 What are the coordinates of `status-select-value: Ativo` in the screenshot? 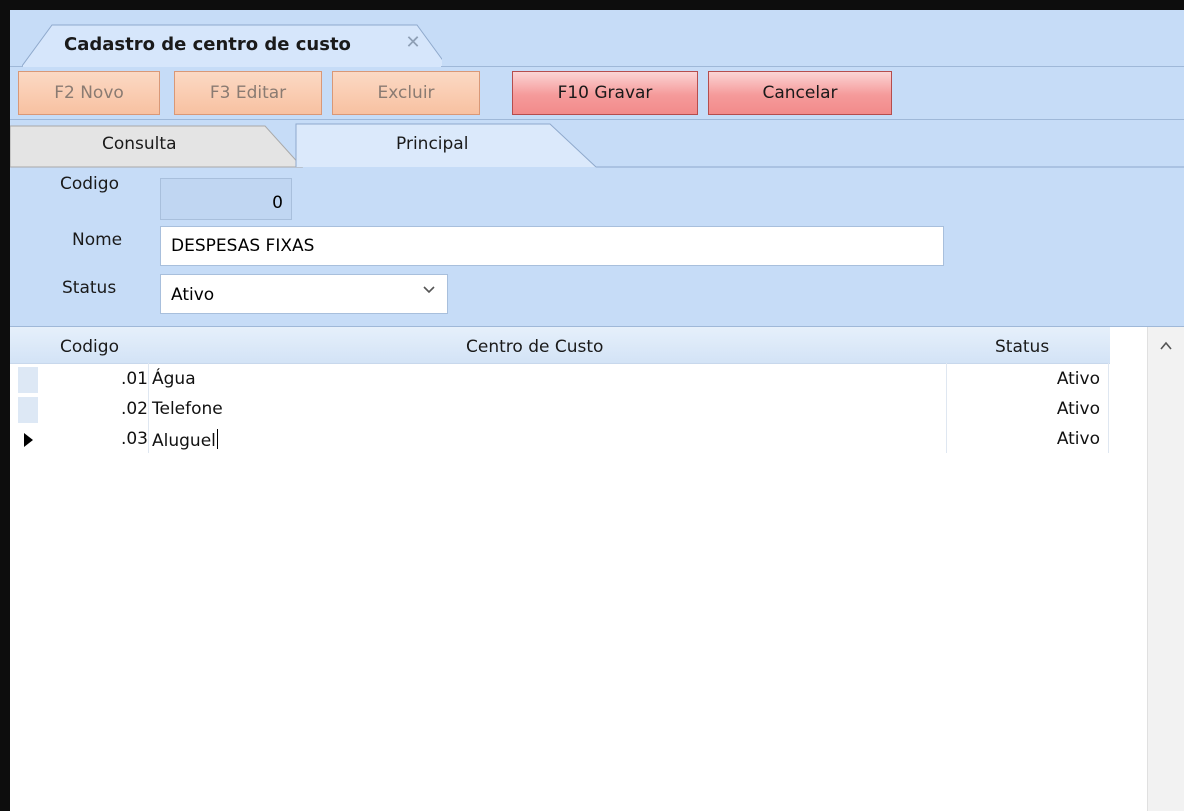 It's located at (193, 295).